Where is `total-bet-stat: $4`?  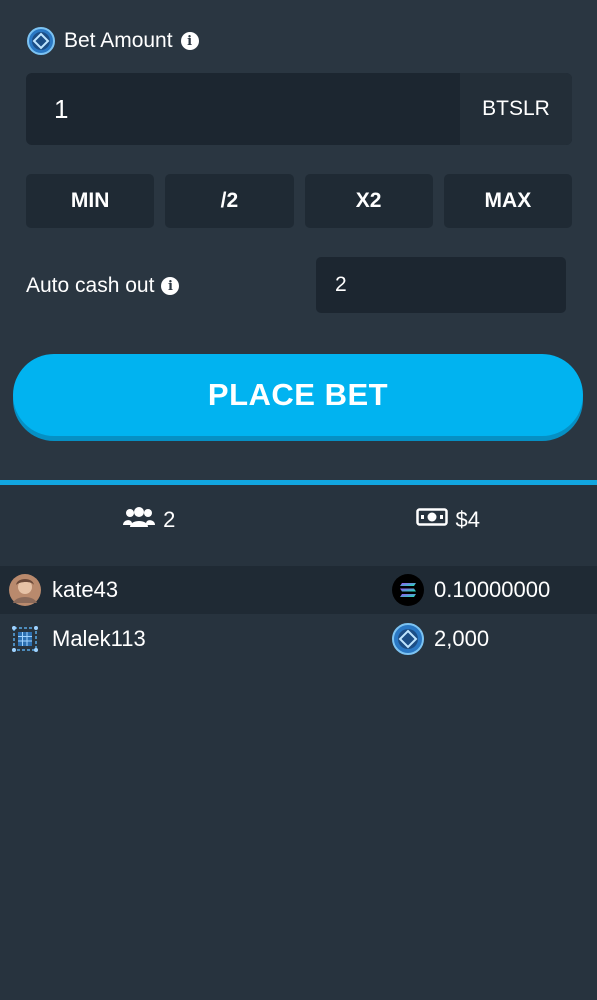
total-bet-stat: $4 is located at coordinates (448, 520).